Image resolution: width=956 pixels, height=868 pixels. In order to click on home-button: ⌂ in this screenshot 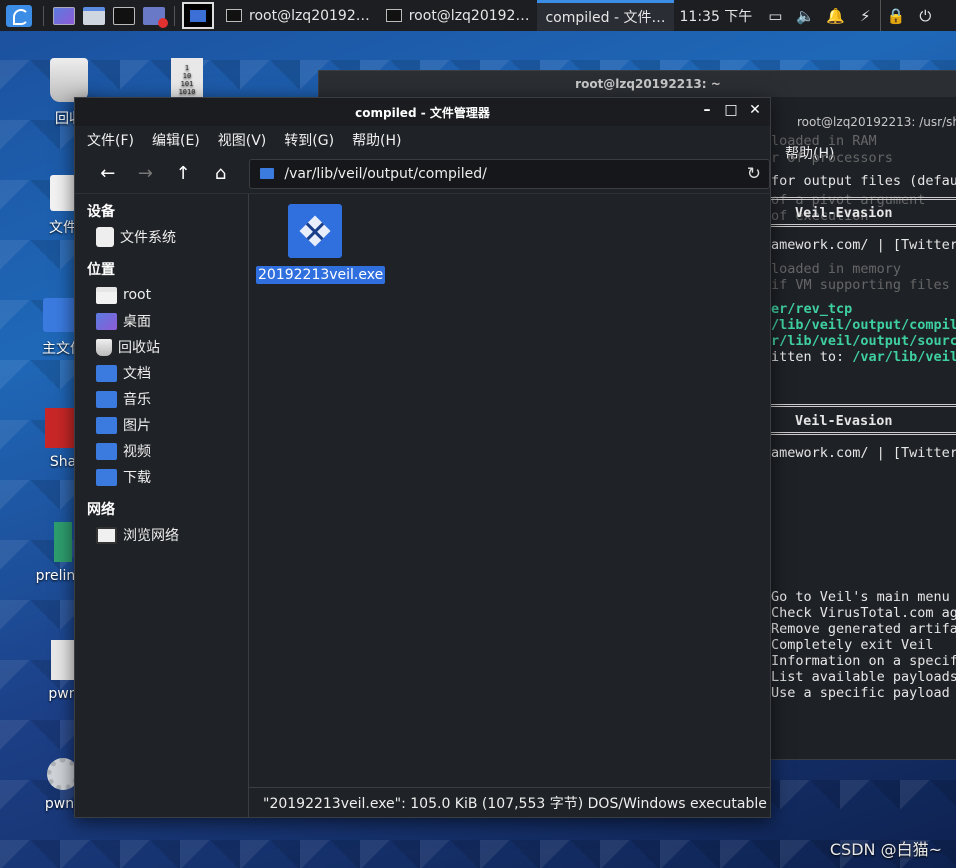, I will do `click(221, 174)`.